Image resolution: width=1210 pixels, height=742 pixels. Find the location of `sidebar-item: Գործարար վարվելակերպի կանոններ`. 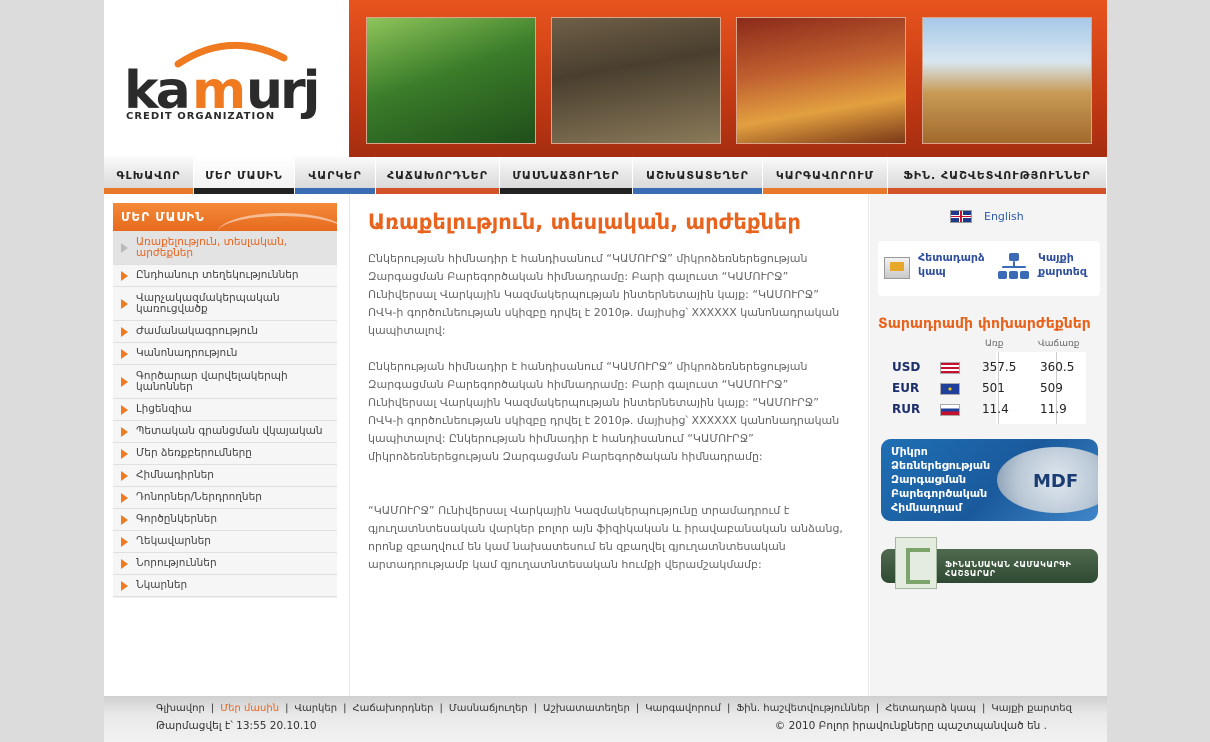

sidebar-item: Գործարար վարվելակերպի կանոններ is located at coordinates (225, 382).